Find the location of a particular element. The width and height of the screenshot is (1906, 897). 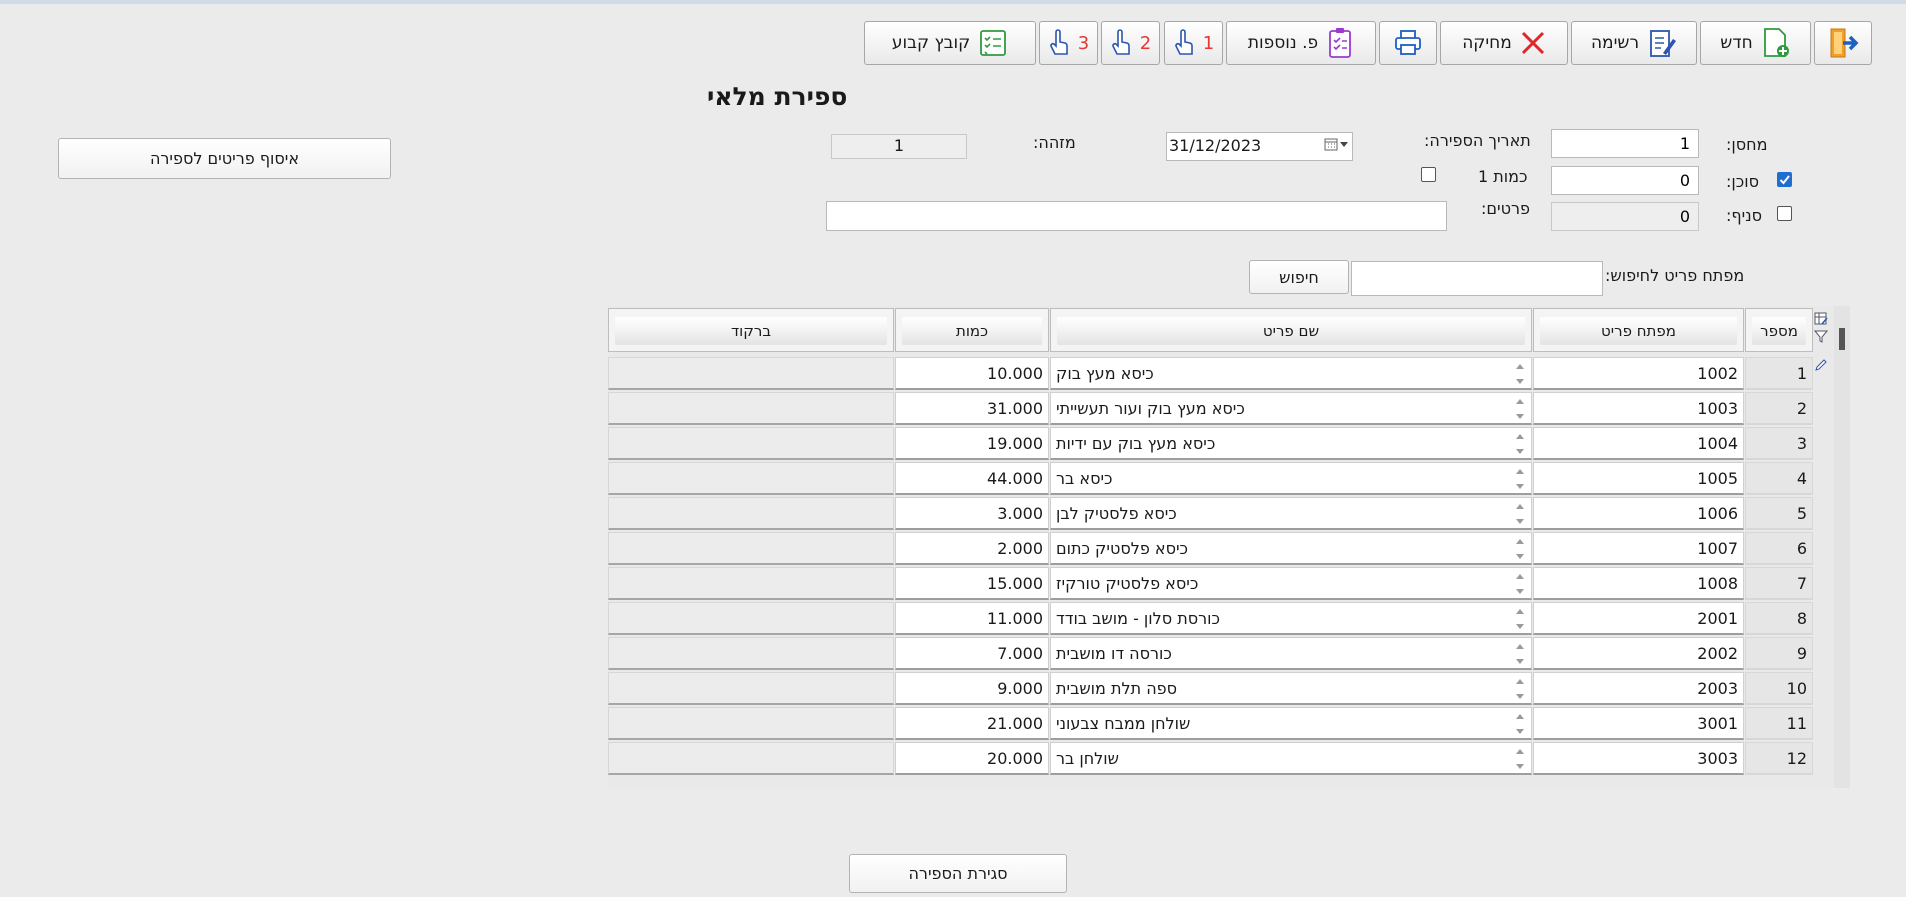

quantity-cell: 7.000 is located at coordinates (972, 653).